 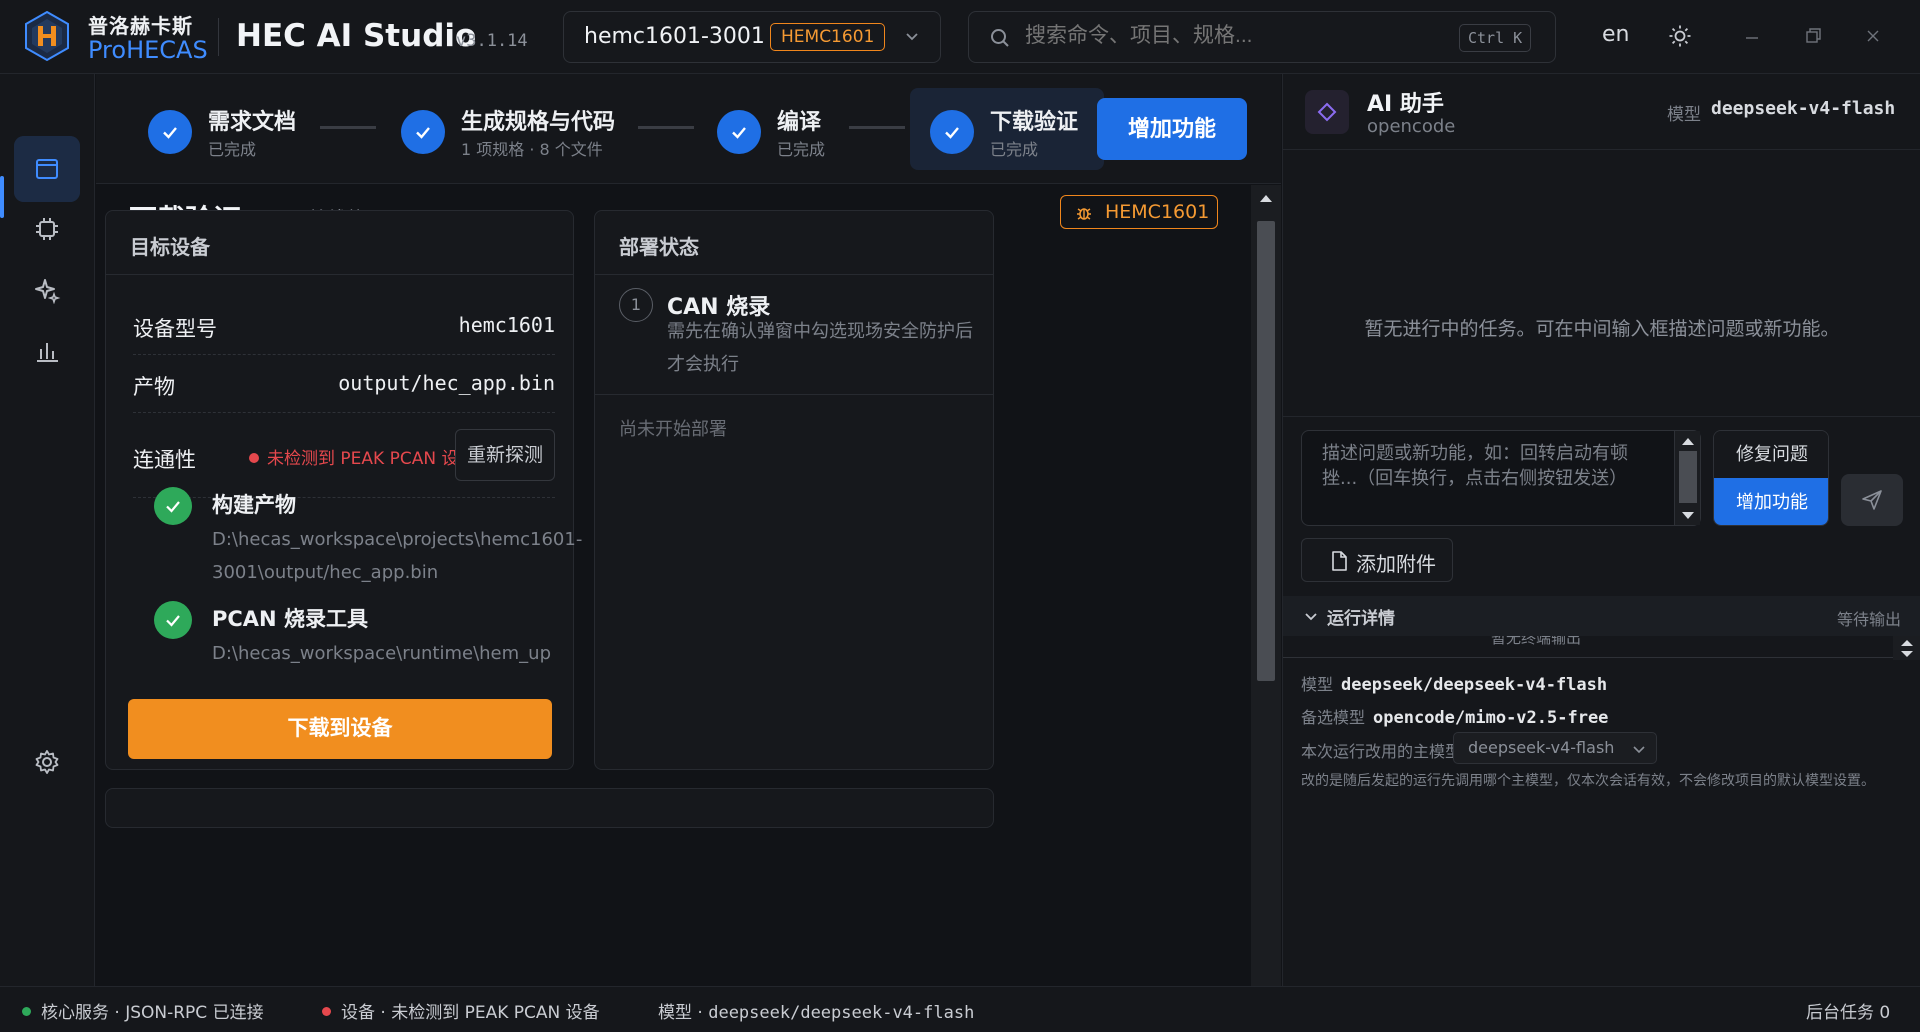 What do you see at coordinates (820, 348) in the screenshot?
I see `deploy-step-desc: 需先在确认弹窗中勾选现场安全防护后才会执行` at bounding box center [820, 348].